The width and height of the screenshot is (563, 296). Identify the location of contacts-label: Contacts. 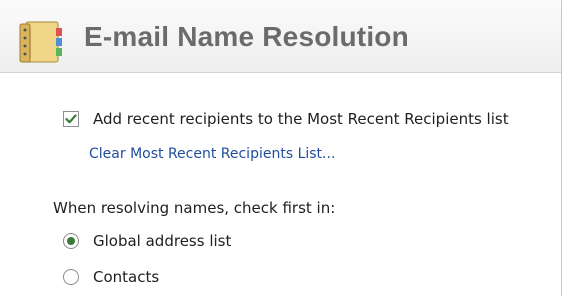
(126, 277).